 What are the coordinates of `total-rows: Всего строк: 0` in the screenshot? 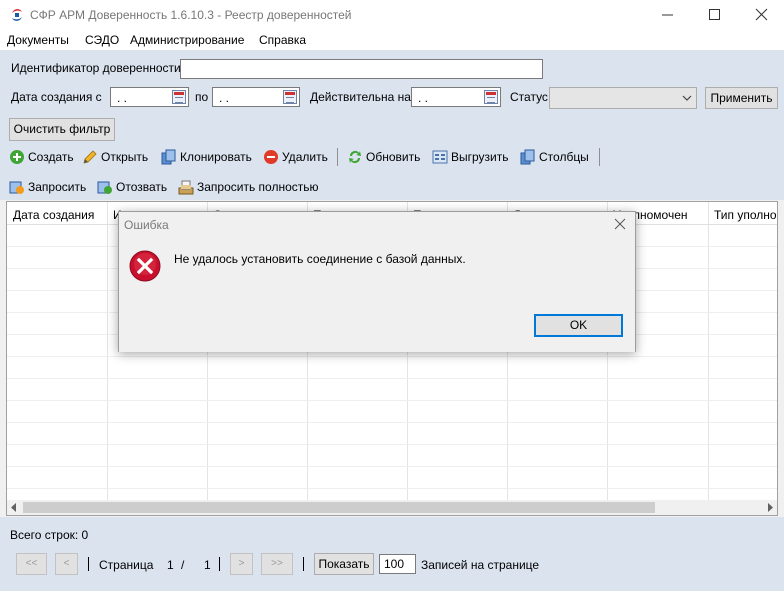 It's located at (49, 535).